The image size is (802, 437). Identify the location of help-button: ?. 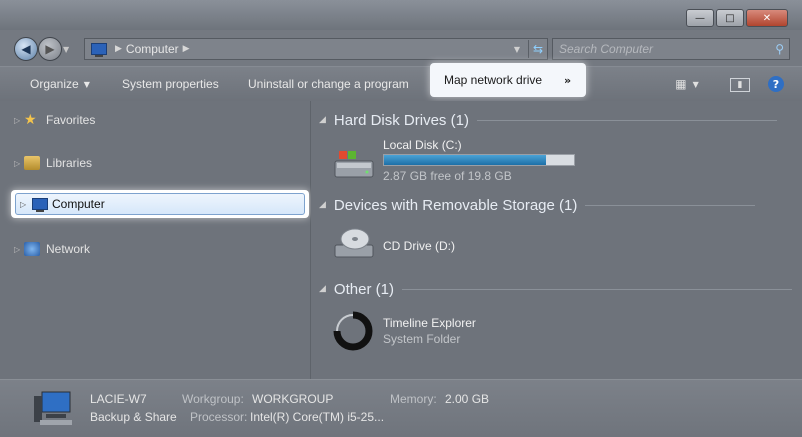
(776, 84).